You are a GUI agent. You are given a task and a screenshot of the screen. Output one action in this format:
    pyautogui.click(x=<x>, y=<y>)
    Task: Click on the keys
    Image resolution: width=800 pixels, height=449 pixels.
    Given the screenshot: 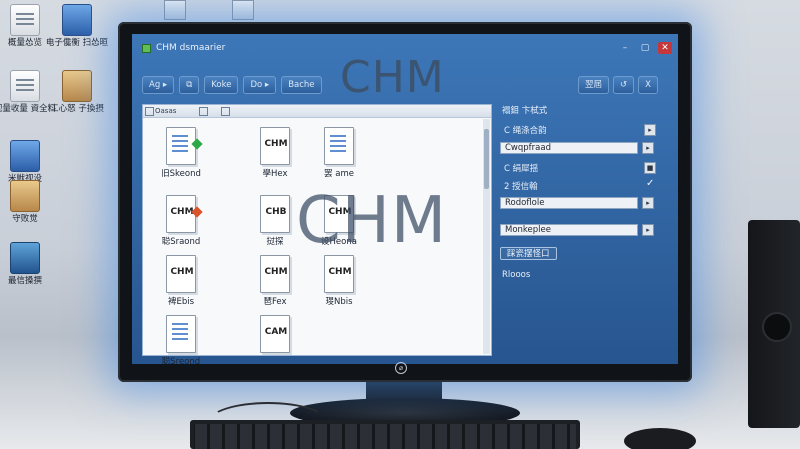 What is the action you would take?
    pyautogui.click(x=385, y=436)
    